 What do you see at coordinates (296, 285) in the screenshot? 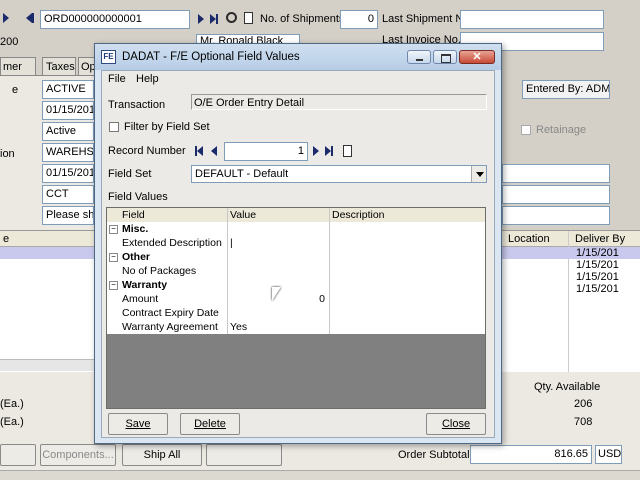
I see `grid-category-row: − Warranty` at bounding box center [296, 285].